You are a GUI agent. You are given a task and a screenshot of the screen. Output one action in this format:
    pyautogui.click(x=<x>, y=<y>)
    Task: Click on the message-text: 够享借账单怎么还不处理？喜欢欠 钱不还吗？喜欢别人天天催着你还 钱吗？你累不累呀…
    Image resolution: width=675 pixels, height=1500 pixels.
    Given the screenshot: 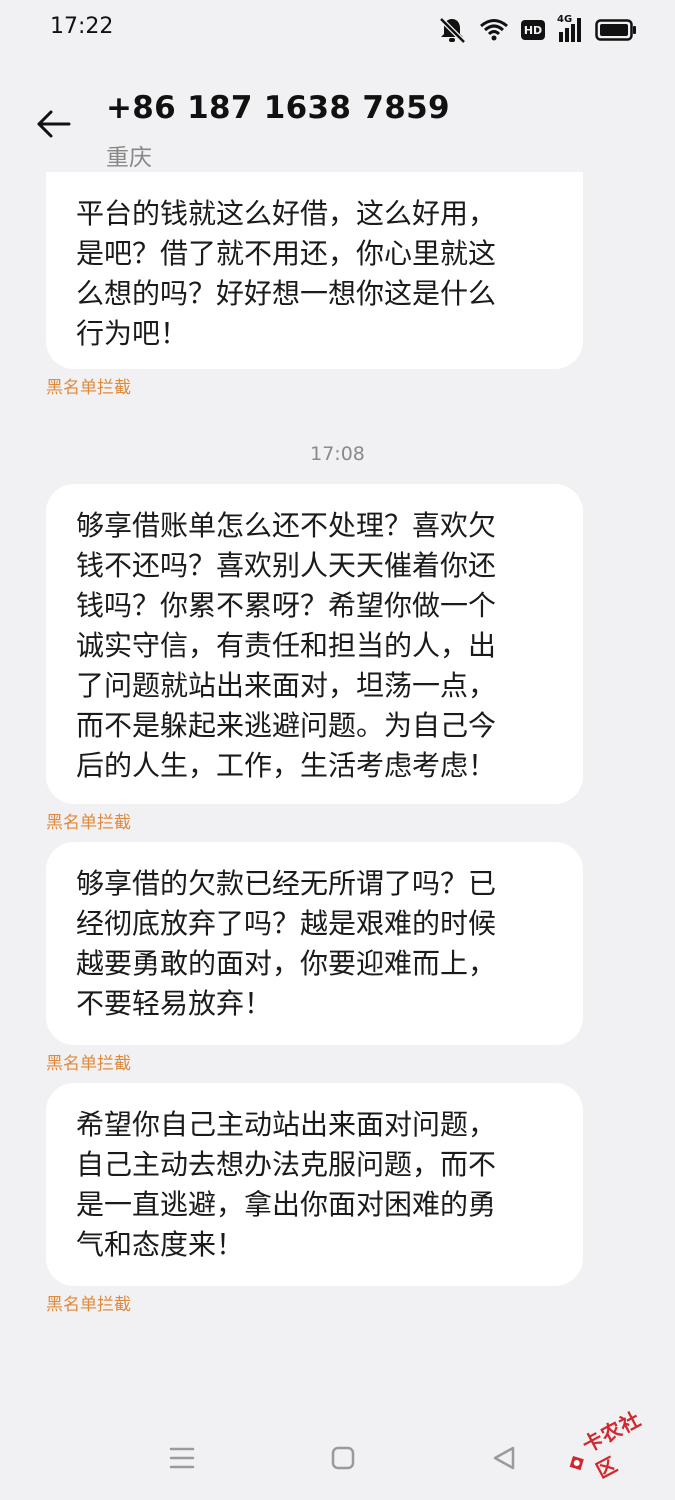 What is the action you would take?
    pyautogui.click(x=286, y=645)
    